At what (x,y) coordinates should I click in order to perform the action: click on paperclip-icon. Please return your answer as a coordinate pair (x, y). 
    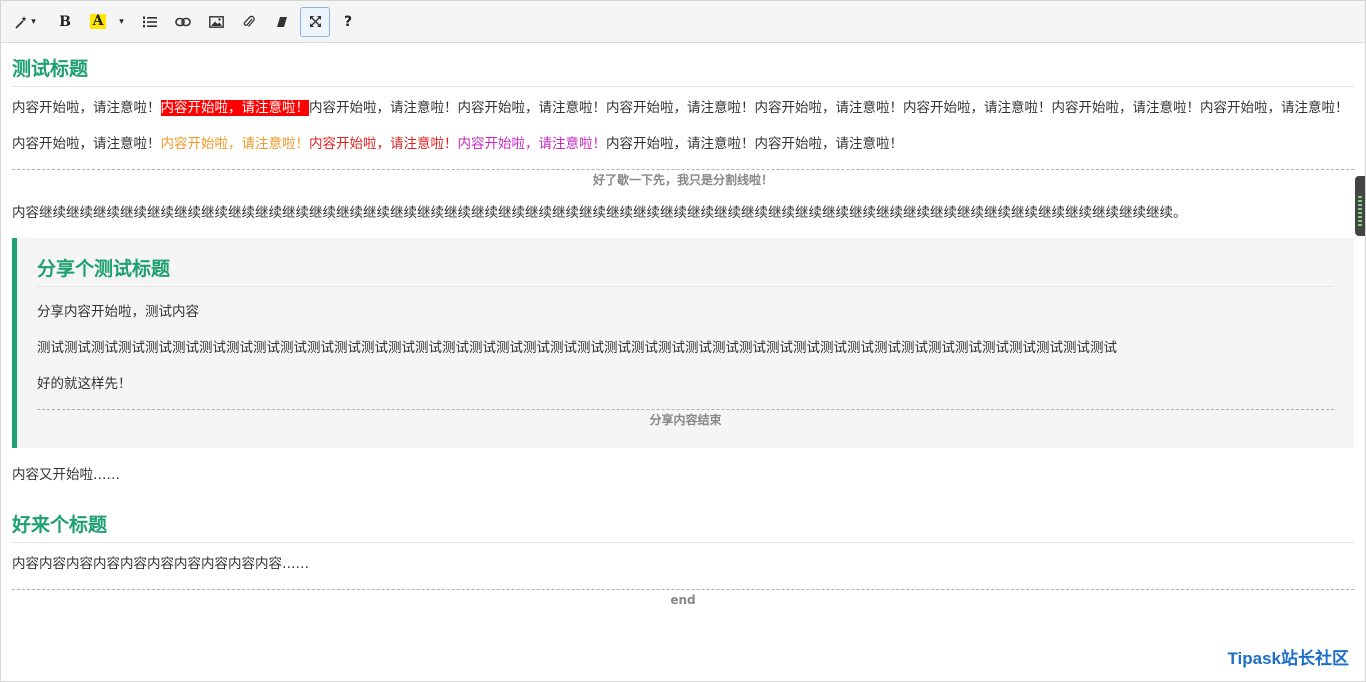
    Looking at the image, I should click on (249, 21).